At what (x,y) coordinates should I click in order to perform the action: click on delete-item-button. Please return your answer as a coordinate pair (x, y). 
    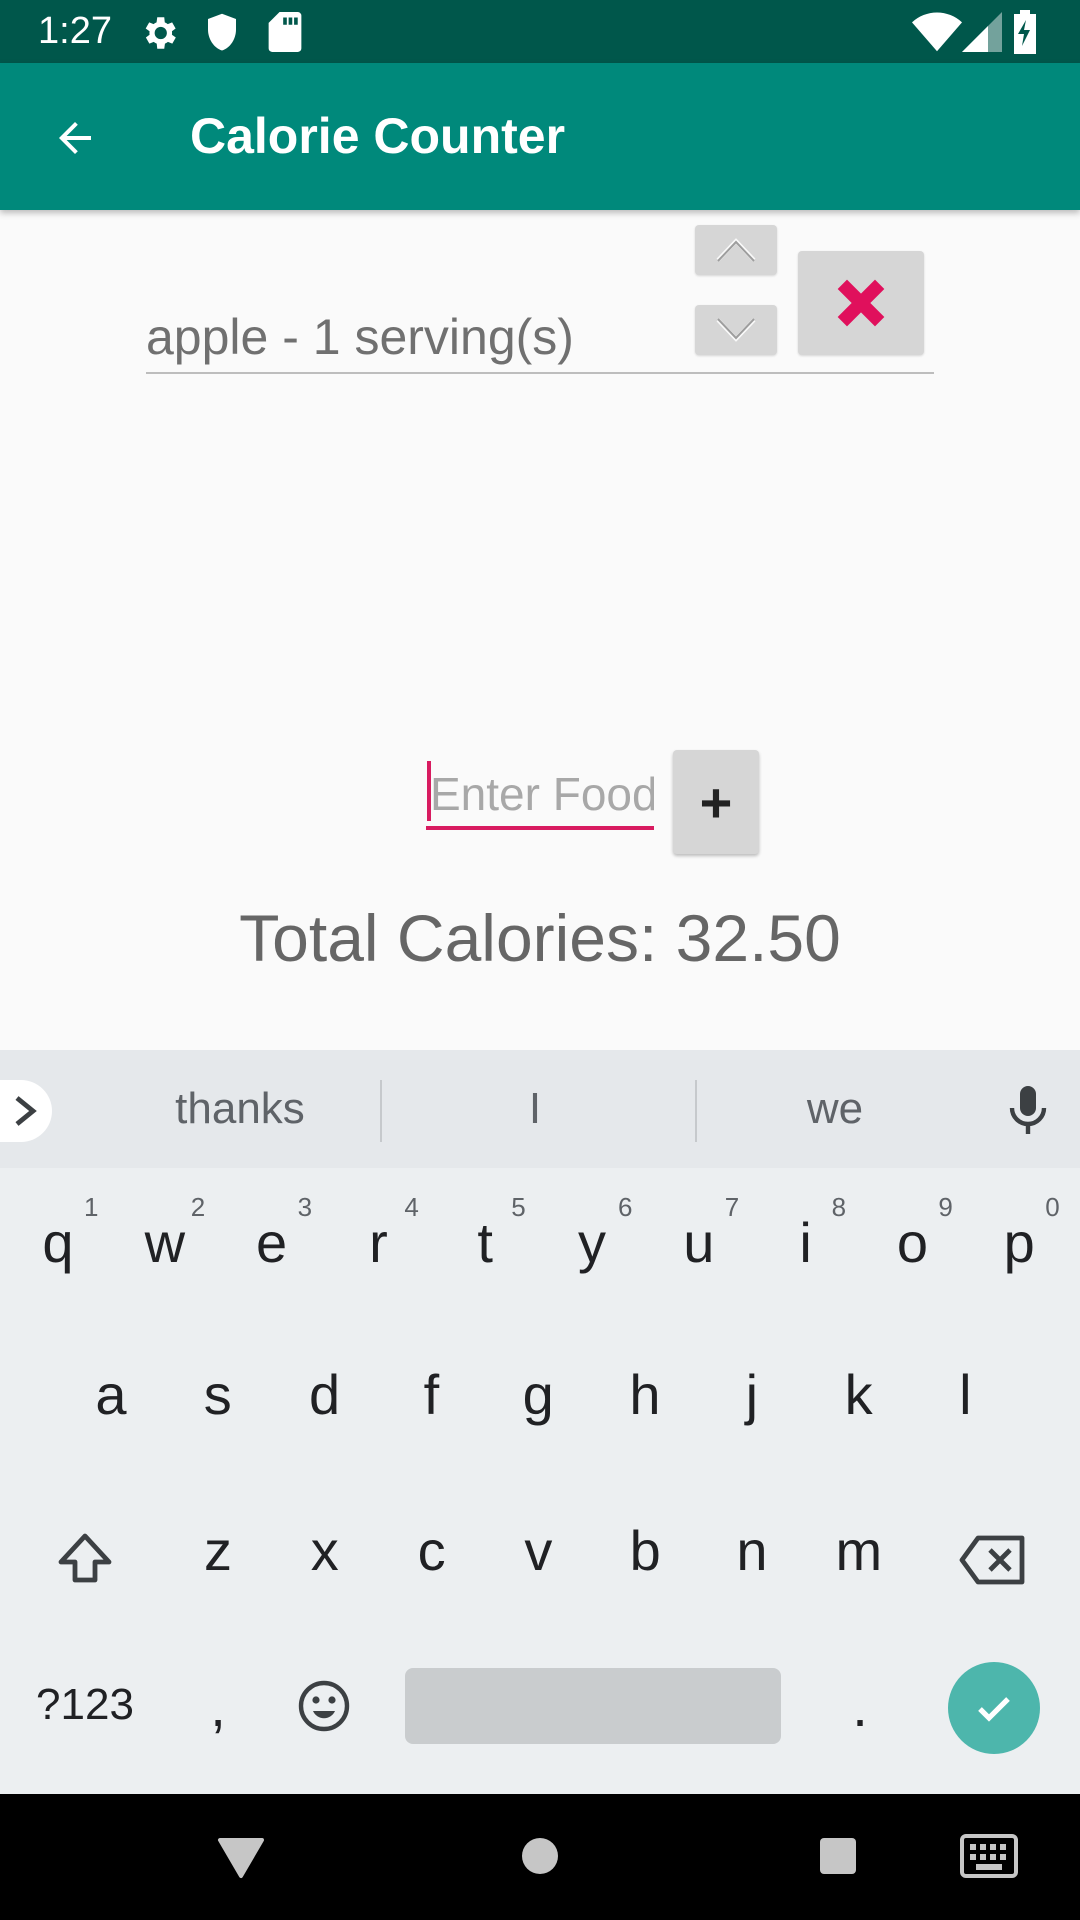
    Looking at the image, I should click on (861, 303).